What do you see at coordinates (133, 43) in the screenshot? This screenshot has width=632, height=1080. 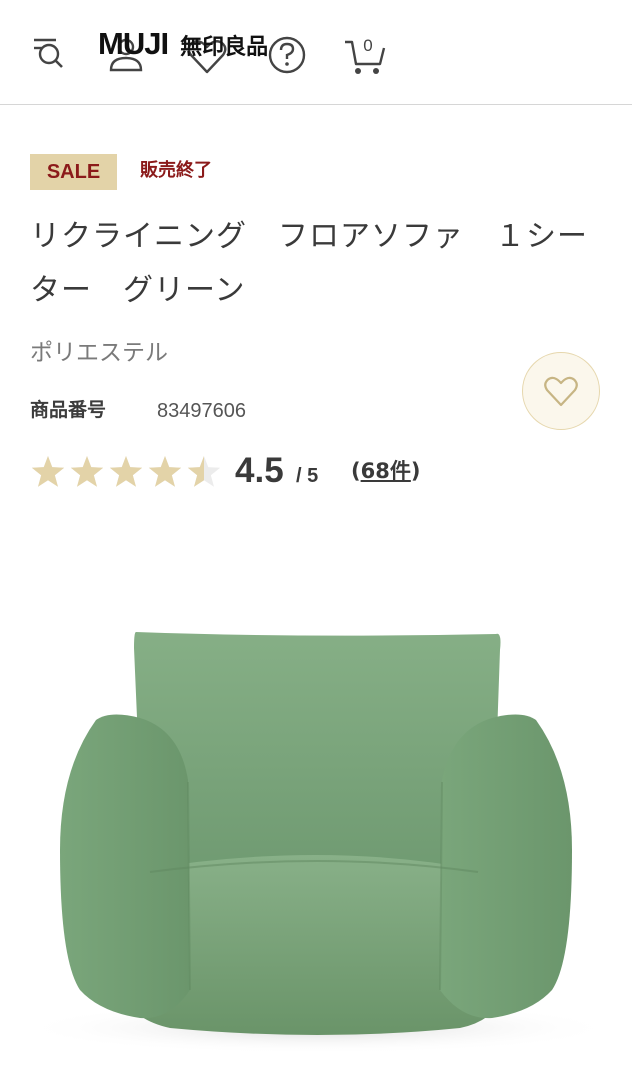 I see `logo-latin-text: MUJI` at bounding box center [133, 43].